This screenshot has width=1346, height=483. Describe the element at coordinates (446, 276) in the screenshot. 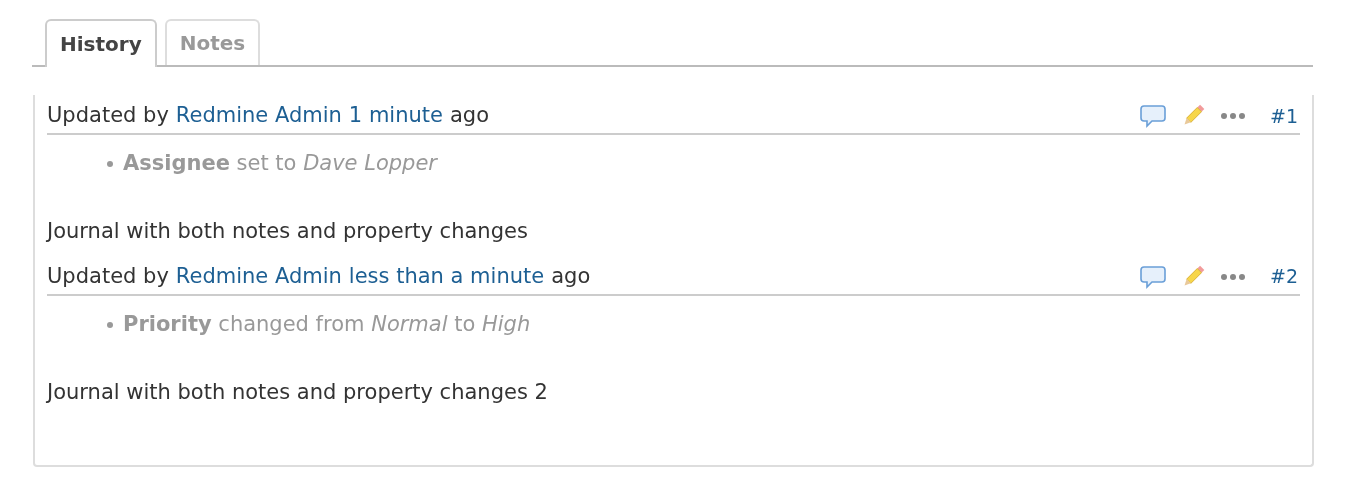

I see `time-link: less than a minute` at that location.